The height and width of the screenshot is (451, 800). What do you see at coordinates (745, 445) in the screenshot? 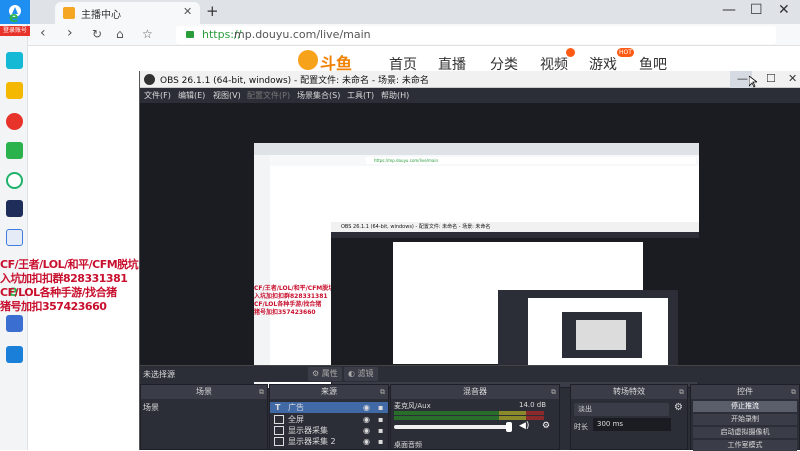
I see `studio-mode-button: 工作室模式` at bounding box center [745, 445].